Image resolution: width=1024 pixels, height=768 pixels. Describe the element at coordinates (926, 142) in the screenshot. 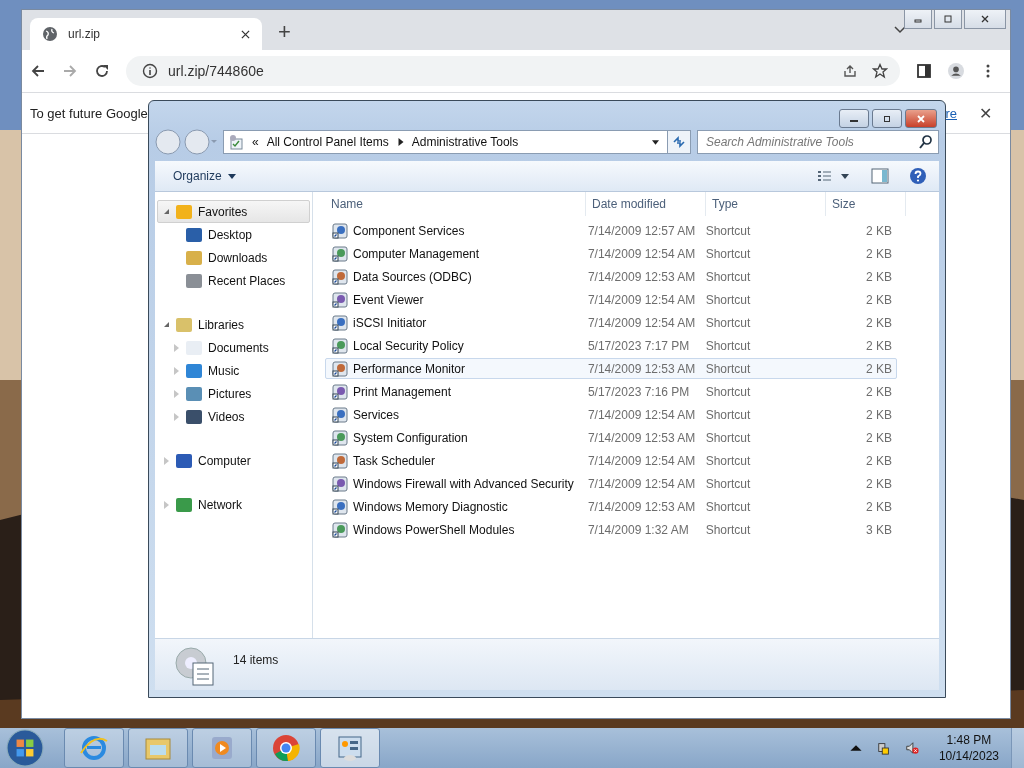

I see `search-icon` at that location.